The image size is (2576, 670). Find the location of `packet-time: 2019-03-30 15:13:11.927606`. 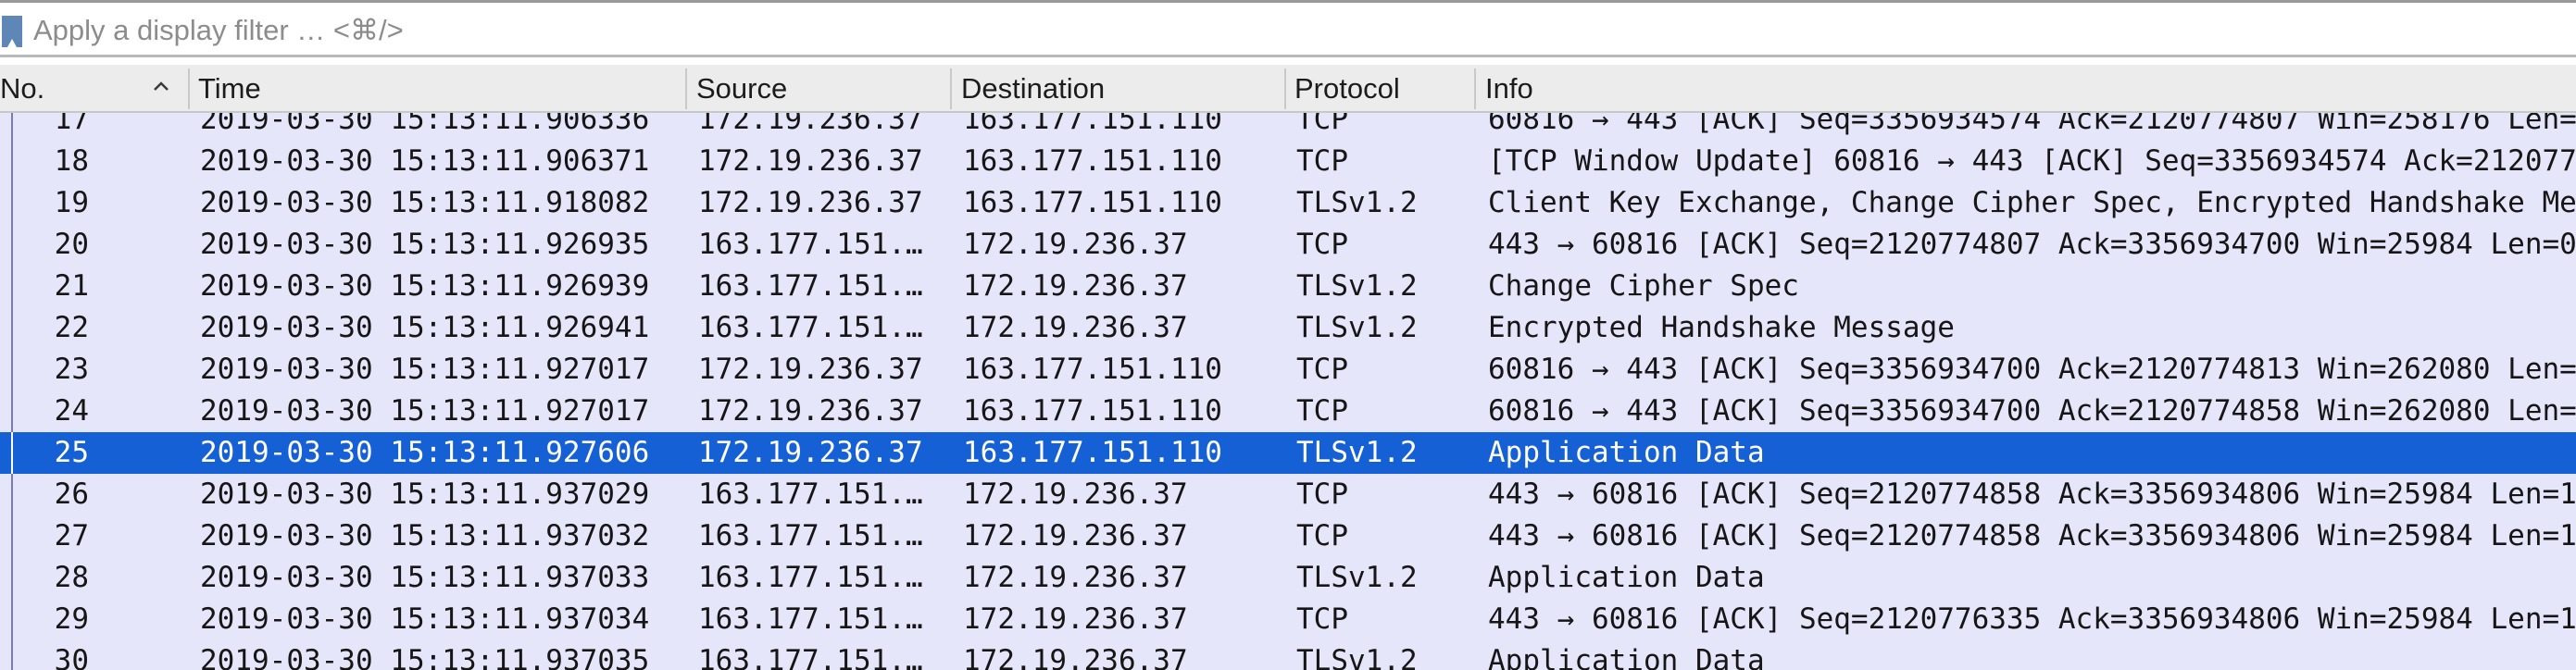

packet-time: 2019-03-30 15:13:11.927606 is located at coordinates (425, 453).